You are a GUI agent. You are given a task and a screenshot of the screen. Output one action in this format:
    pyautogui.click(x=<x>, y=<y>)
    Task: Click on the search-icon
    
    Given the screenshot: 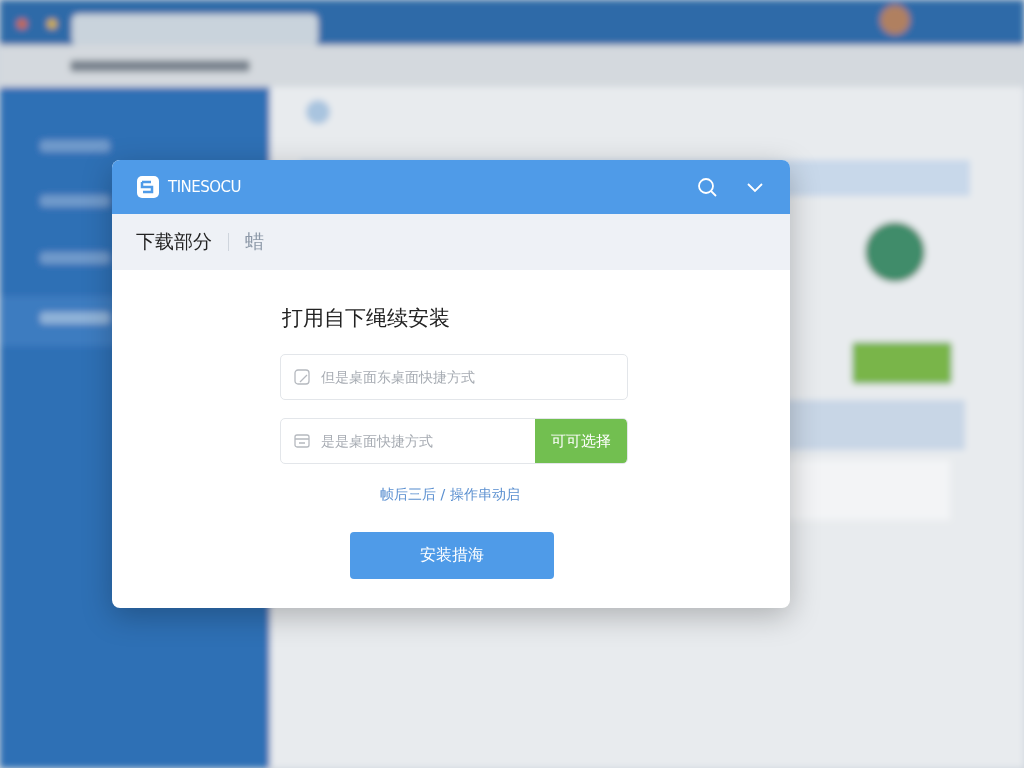 What is the action you would take?
    pyautogui.click(x=707, y=187)
    